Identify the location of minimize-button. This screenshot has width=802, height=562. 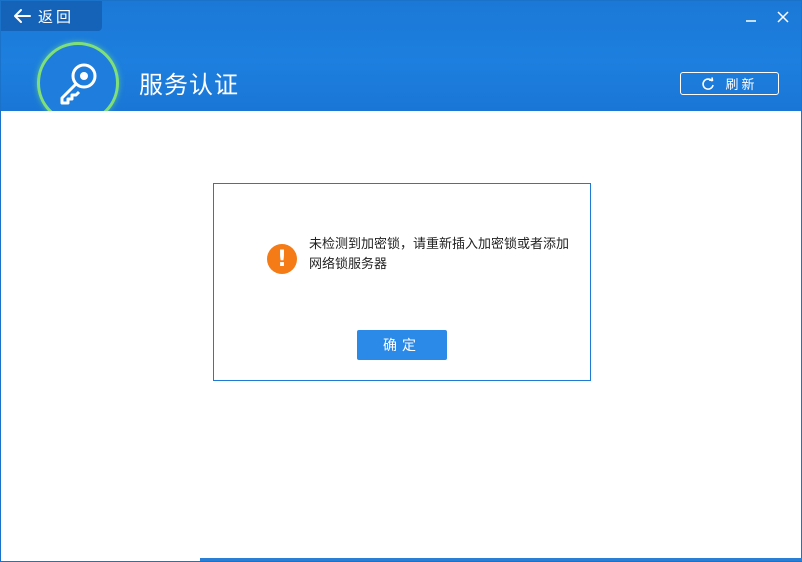
(751, 17).